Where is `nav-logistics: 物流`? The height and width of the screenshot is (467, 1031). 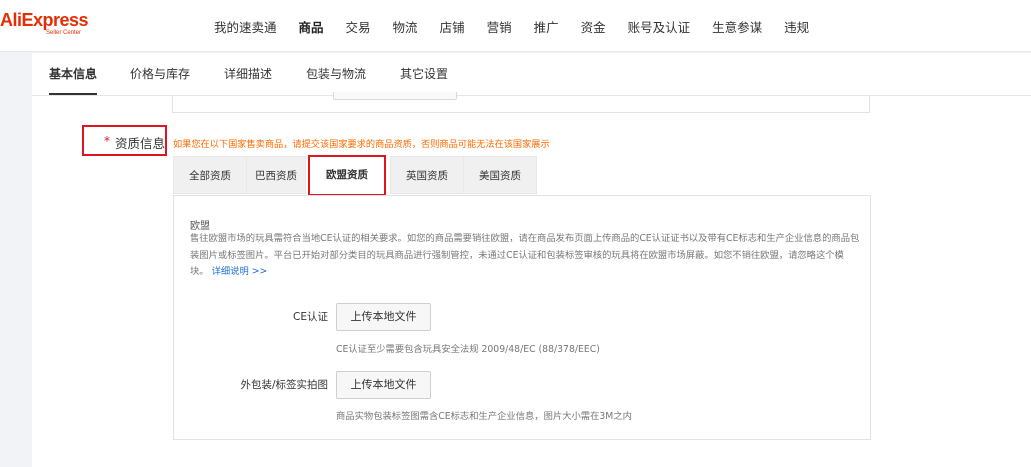
nav-logistics: 物流 is located at coordinates (405, 26).